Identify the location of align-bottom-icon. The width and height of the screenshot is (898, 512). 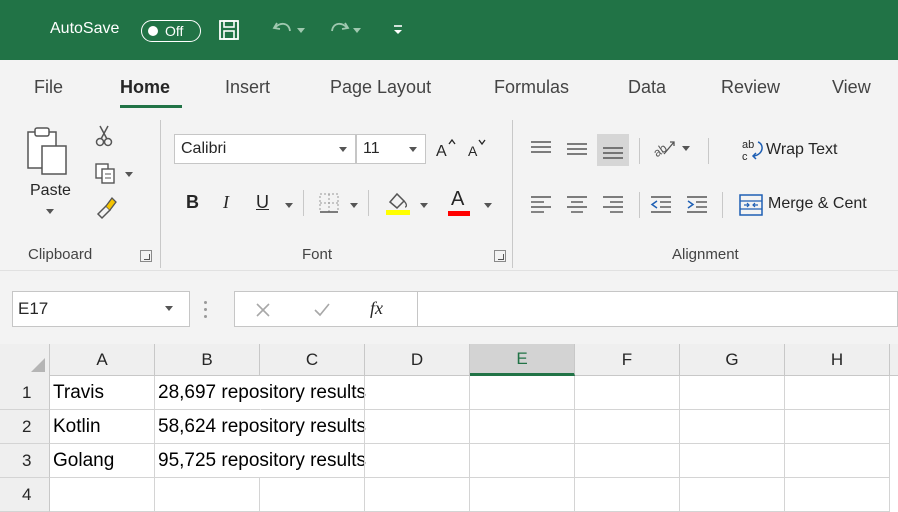
(613, 150).